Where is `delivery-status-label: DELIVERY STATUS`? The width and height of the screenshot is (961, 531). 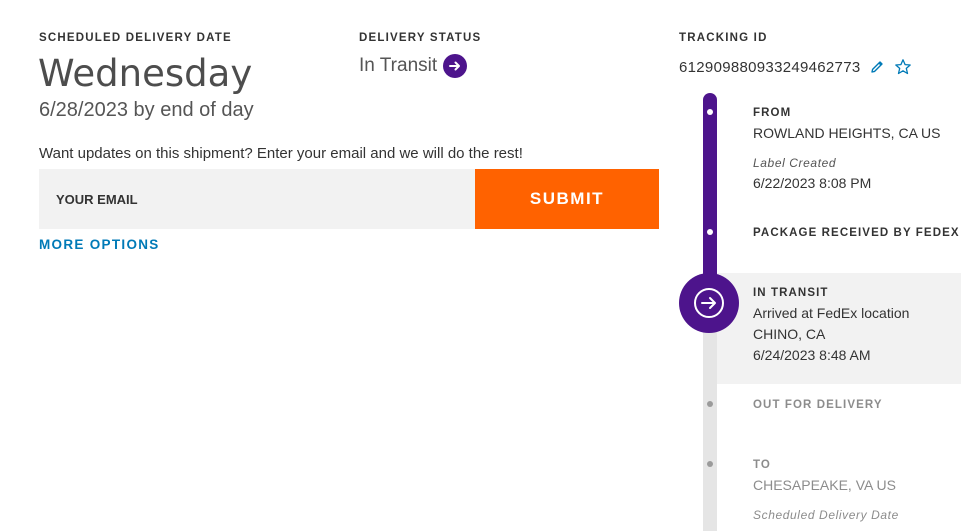 delivery-status-label: DELIVERY STATUS is located at coordinates (420, 38).